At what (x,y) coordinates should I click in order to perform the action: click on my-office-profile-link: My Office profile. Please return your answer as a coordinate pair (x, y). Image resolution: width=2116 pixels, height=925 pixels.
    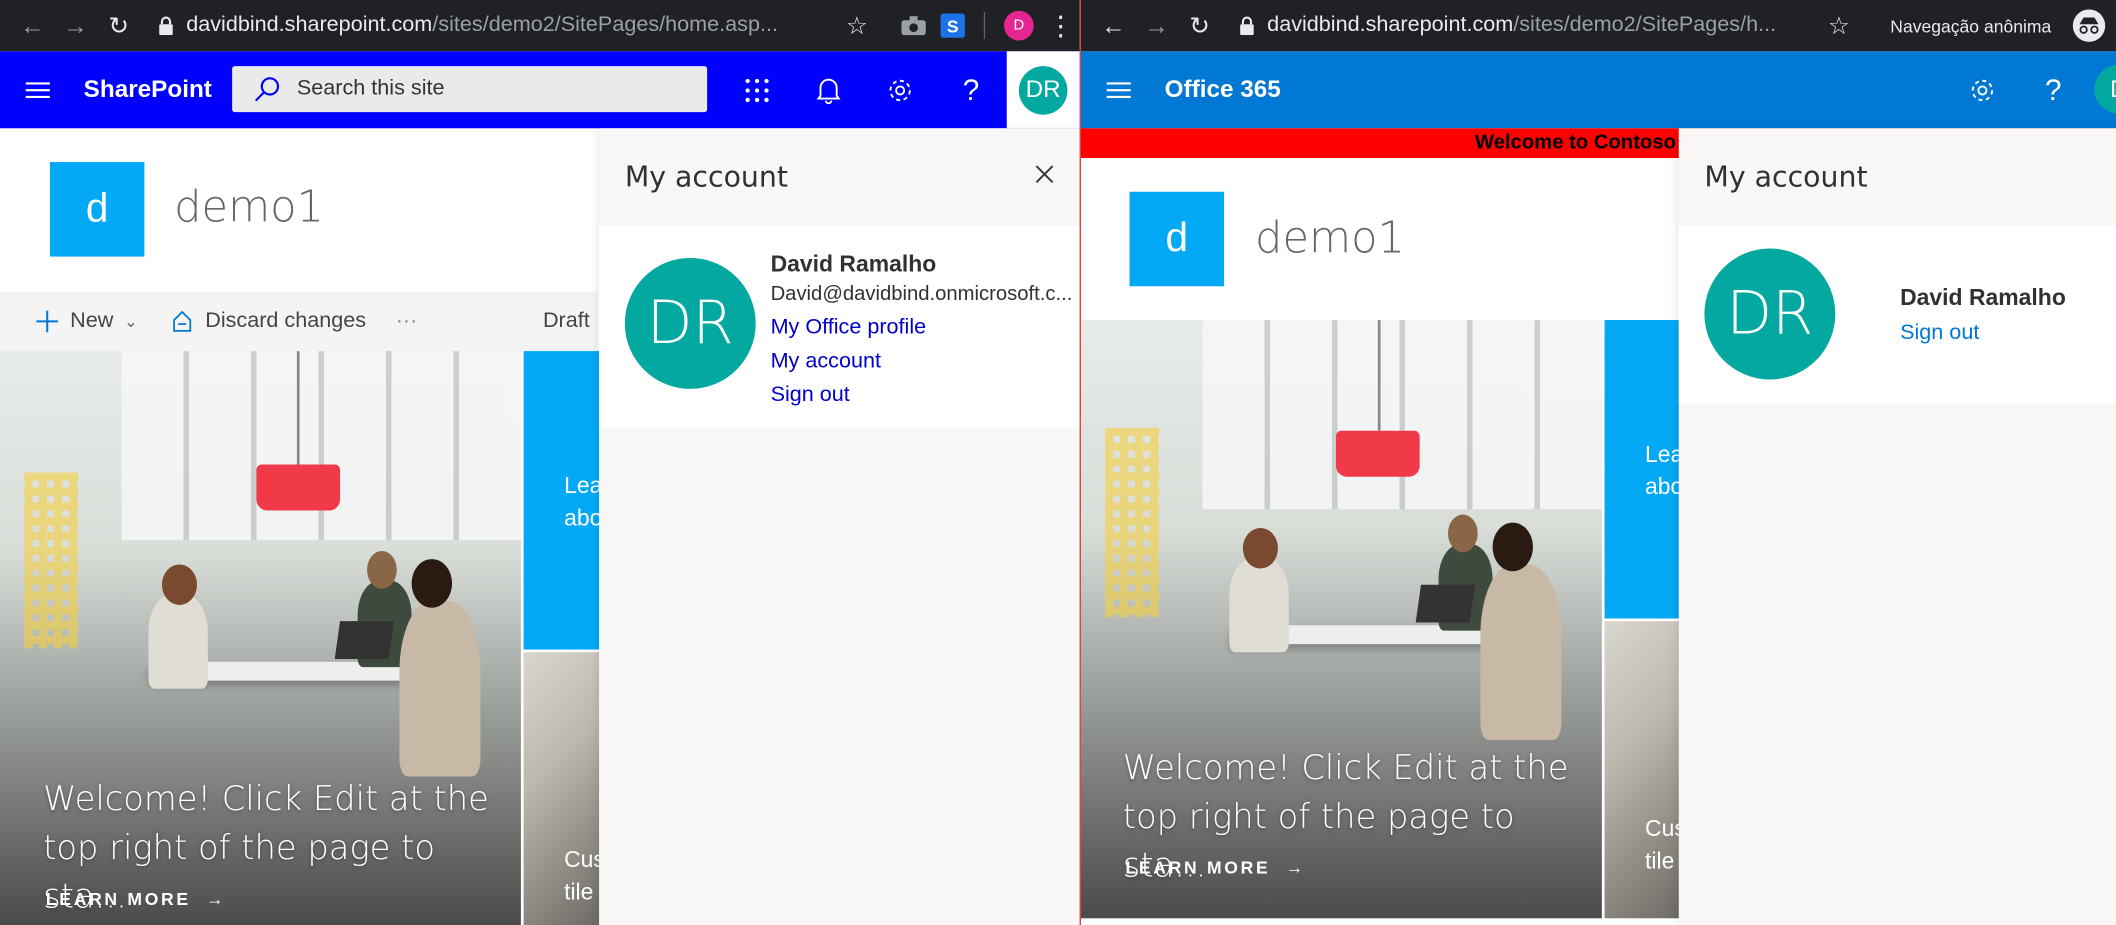
    Looking at the image, I should click on (849, 328).